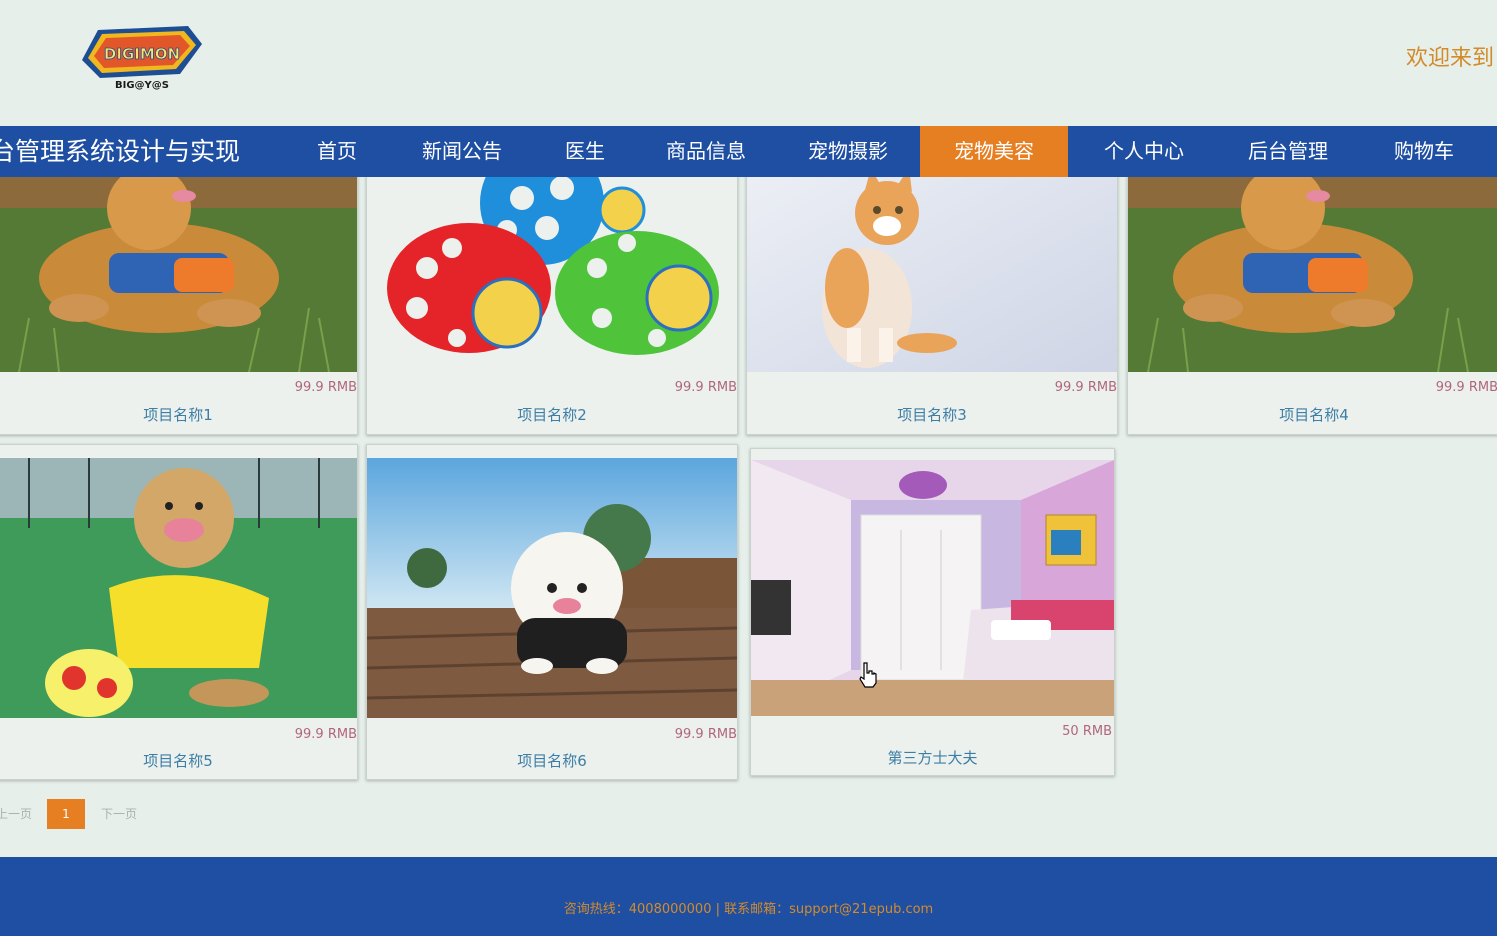 The height and width of the screenshot is (936, 1497). Describe the element at coordinates (337, 151) in the screenshot. I see `nav-item-home: 首页` at that location.